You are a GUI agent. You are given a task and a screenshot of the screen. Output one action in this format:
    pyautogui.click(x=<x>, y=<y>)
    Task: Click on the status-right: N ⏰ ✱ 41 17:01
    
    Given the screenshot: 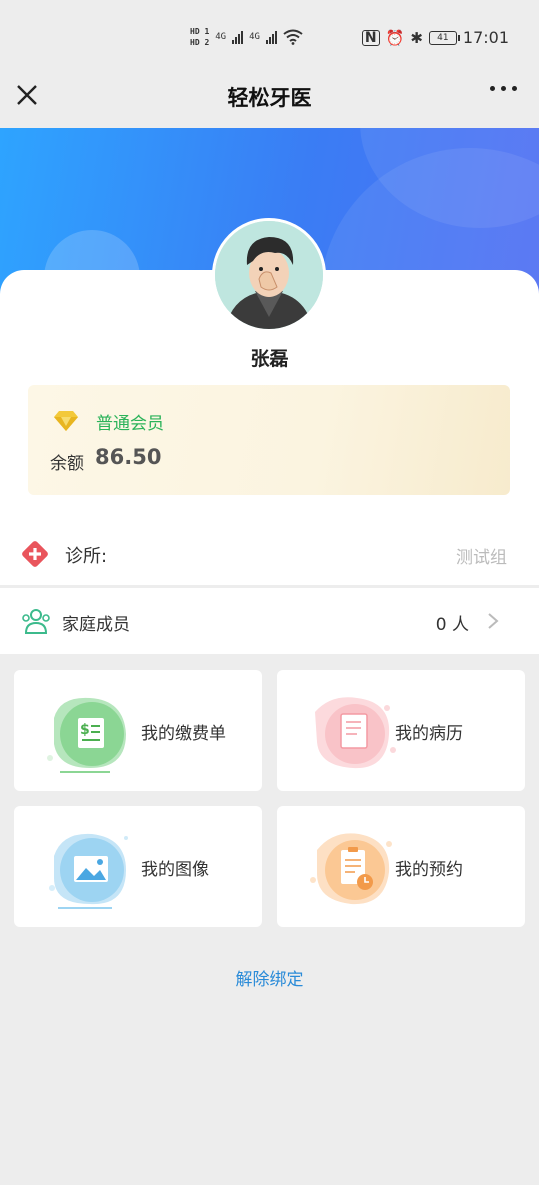 What is the action you would take?
    pyautogui.click(x=435, y=37)
    